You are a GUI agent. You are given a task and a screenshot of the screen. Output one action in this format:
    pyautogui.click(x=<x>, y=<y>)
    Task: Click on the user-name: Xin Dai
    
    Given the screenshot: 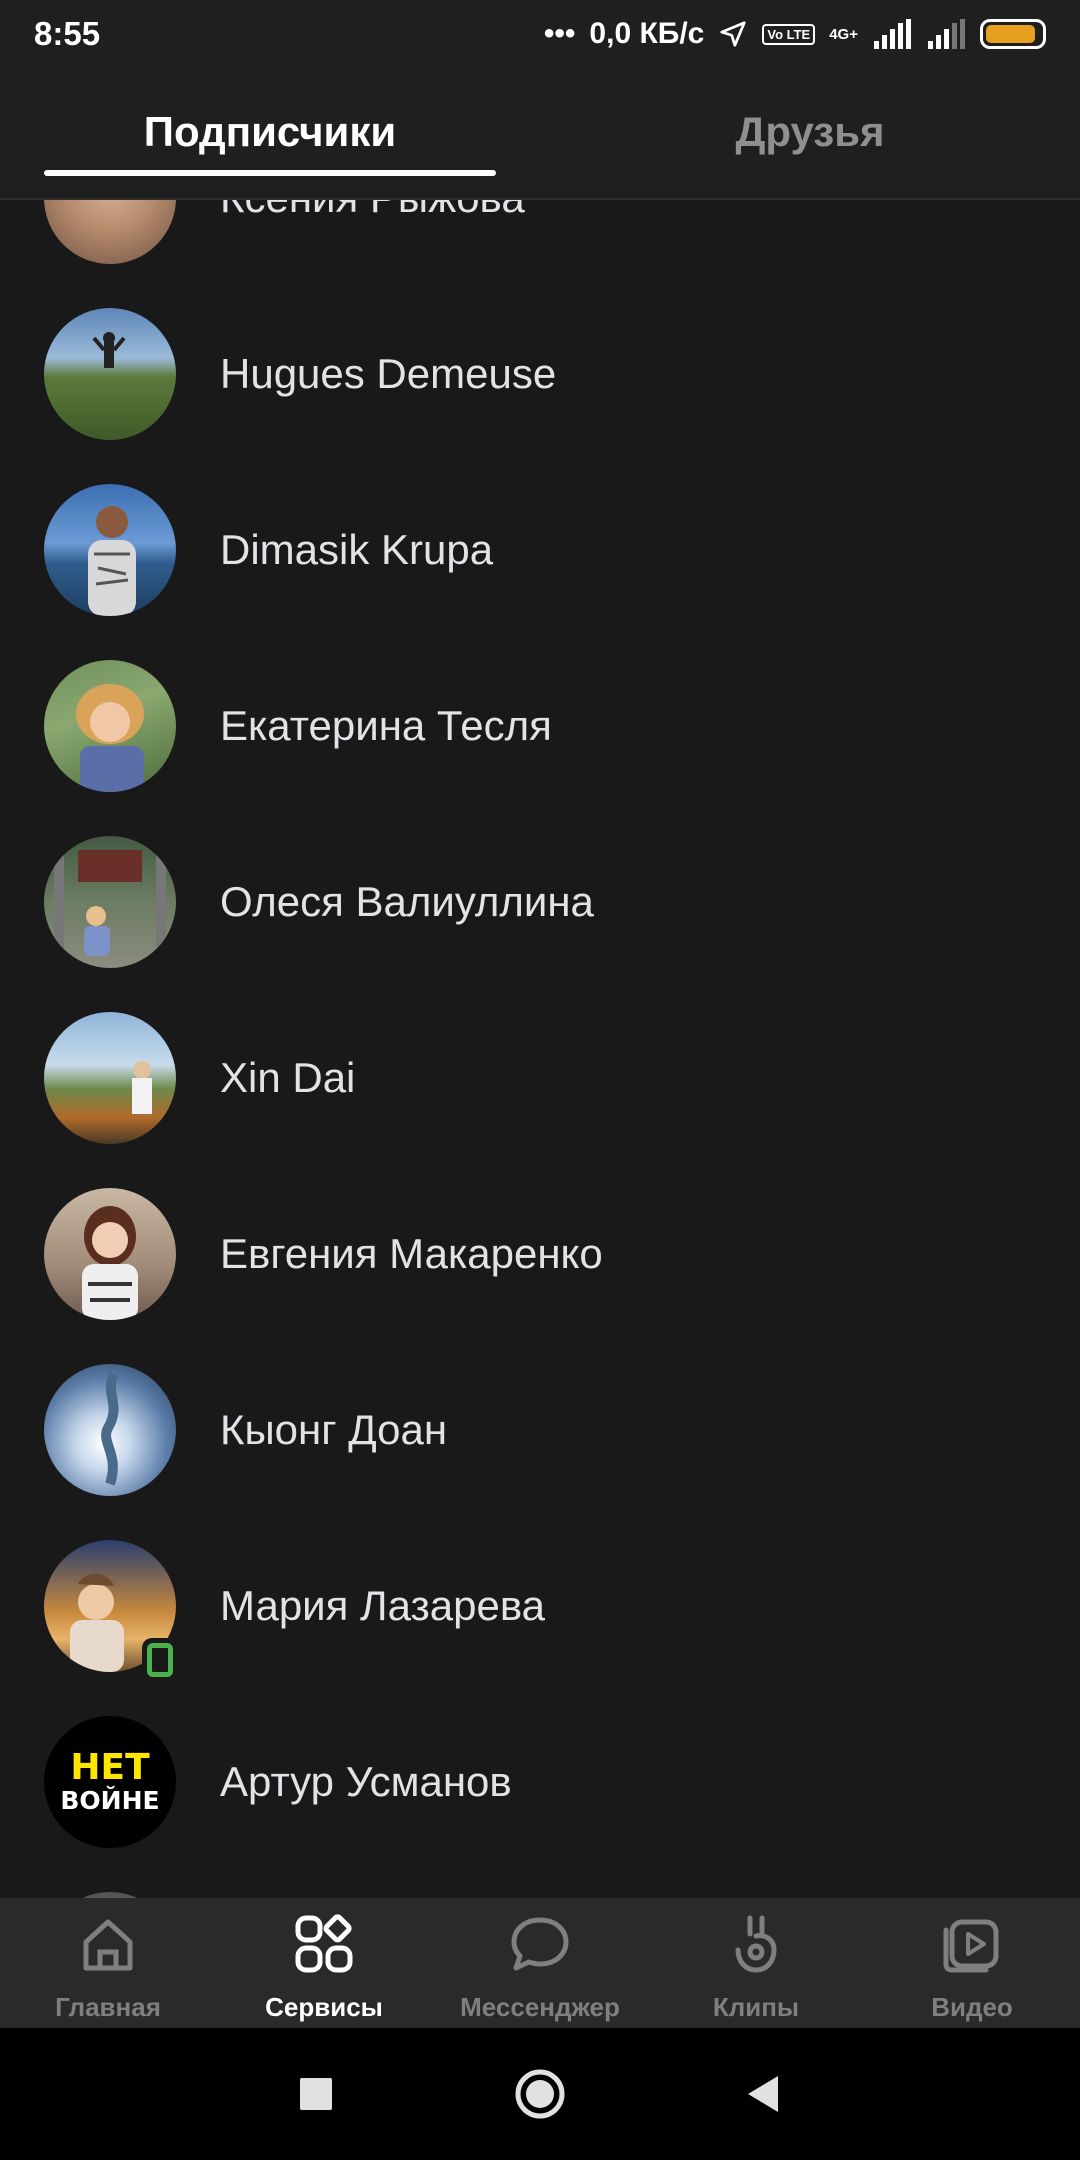 What is the action you would take?
    pyautogui.click(x=288, y=1077)
    